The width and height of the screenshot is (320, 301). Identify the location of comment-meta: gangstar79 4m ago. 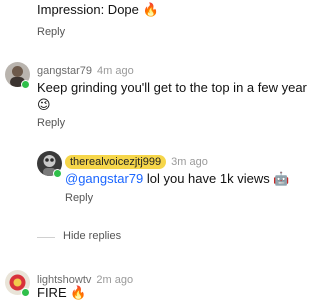
(85, 71).